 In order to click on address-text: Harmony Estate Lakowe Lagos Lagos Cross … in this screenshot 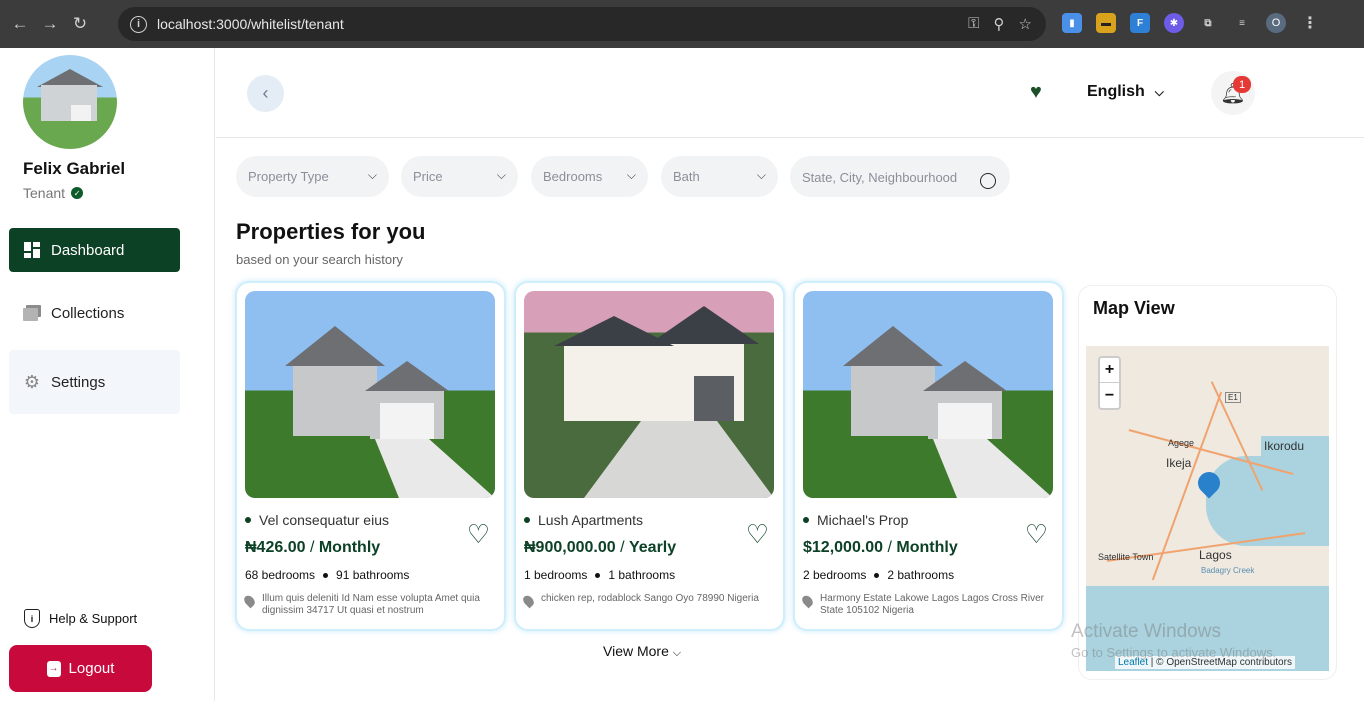, I will do `click(932, 604)`.